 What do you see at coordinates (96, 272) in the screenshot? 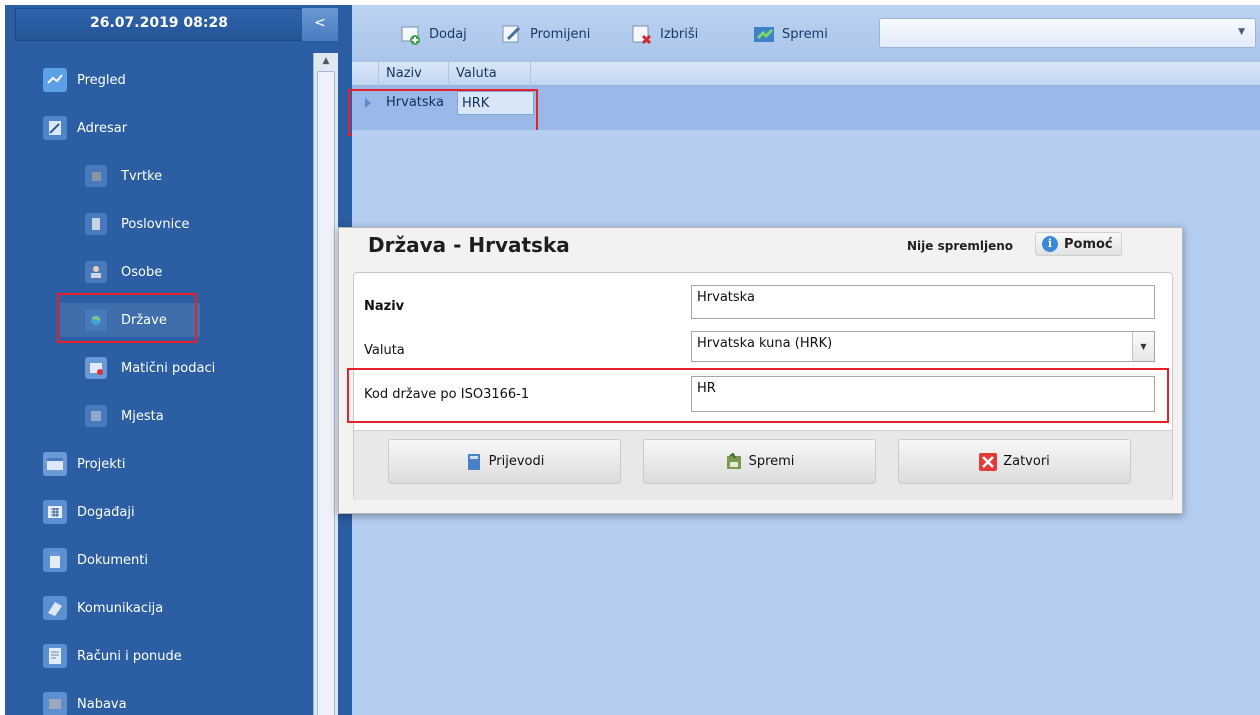
I see `persons-icon` at bounding box center [96, 272].